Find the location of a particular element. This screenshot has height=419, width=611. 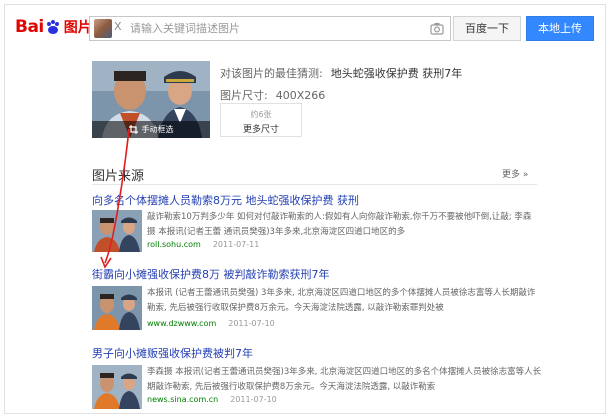

more-sizes-button: 约6张 更多尺寸 is located at coordinates (261, 120).